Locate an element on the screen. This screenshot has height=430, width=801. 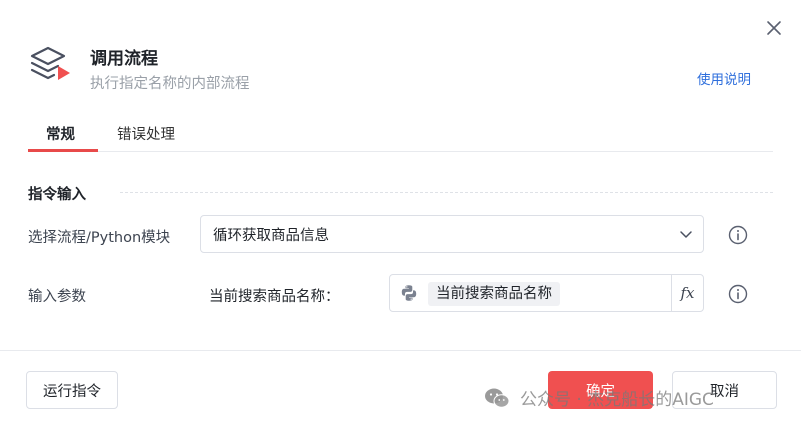
run-command-button: 运行指令 is located at coordinates (72, 390).